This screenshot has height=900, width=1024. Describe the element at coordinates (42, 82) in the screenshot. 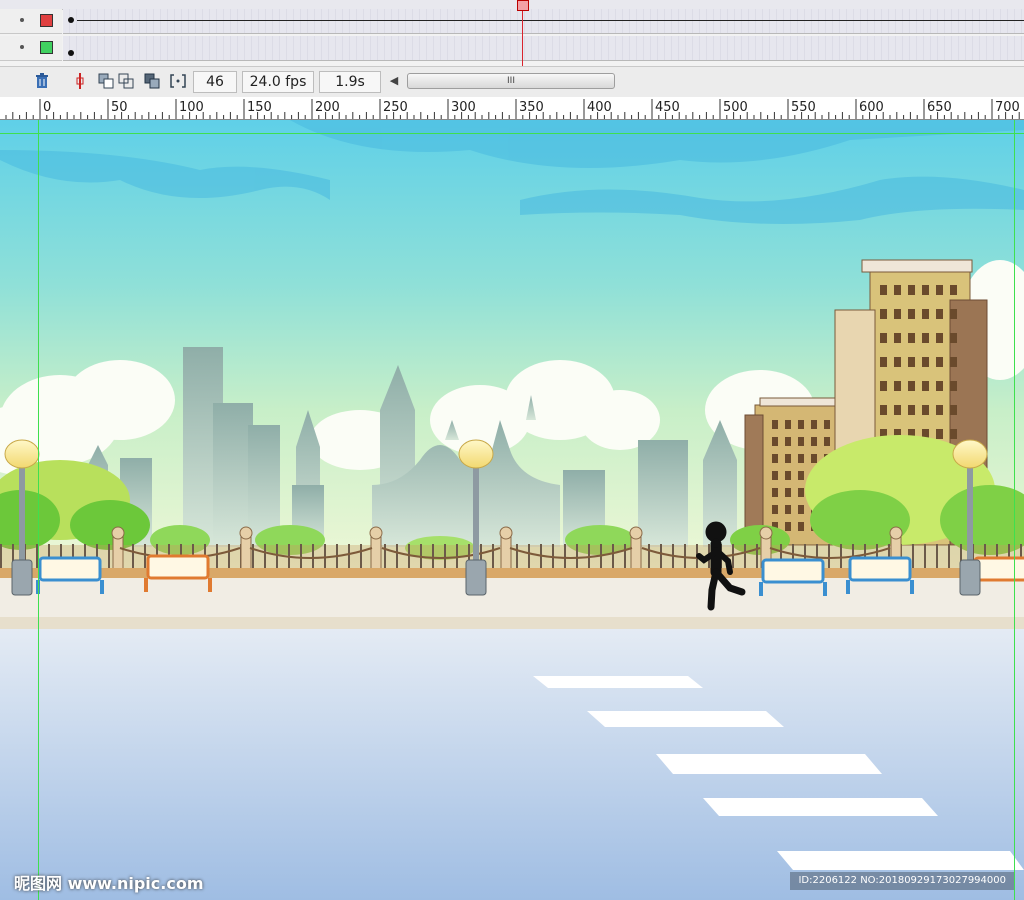

I see `trash-icon` at that location.